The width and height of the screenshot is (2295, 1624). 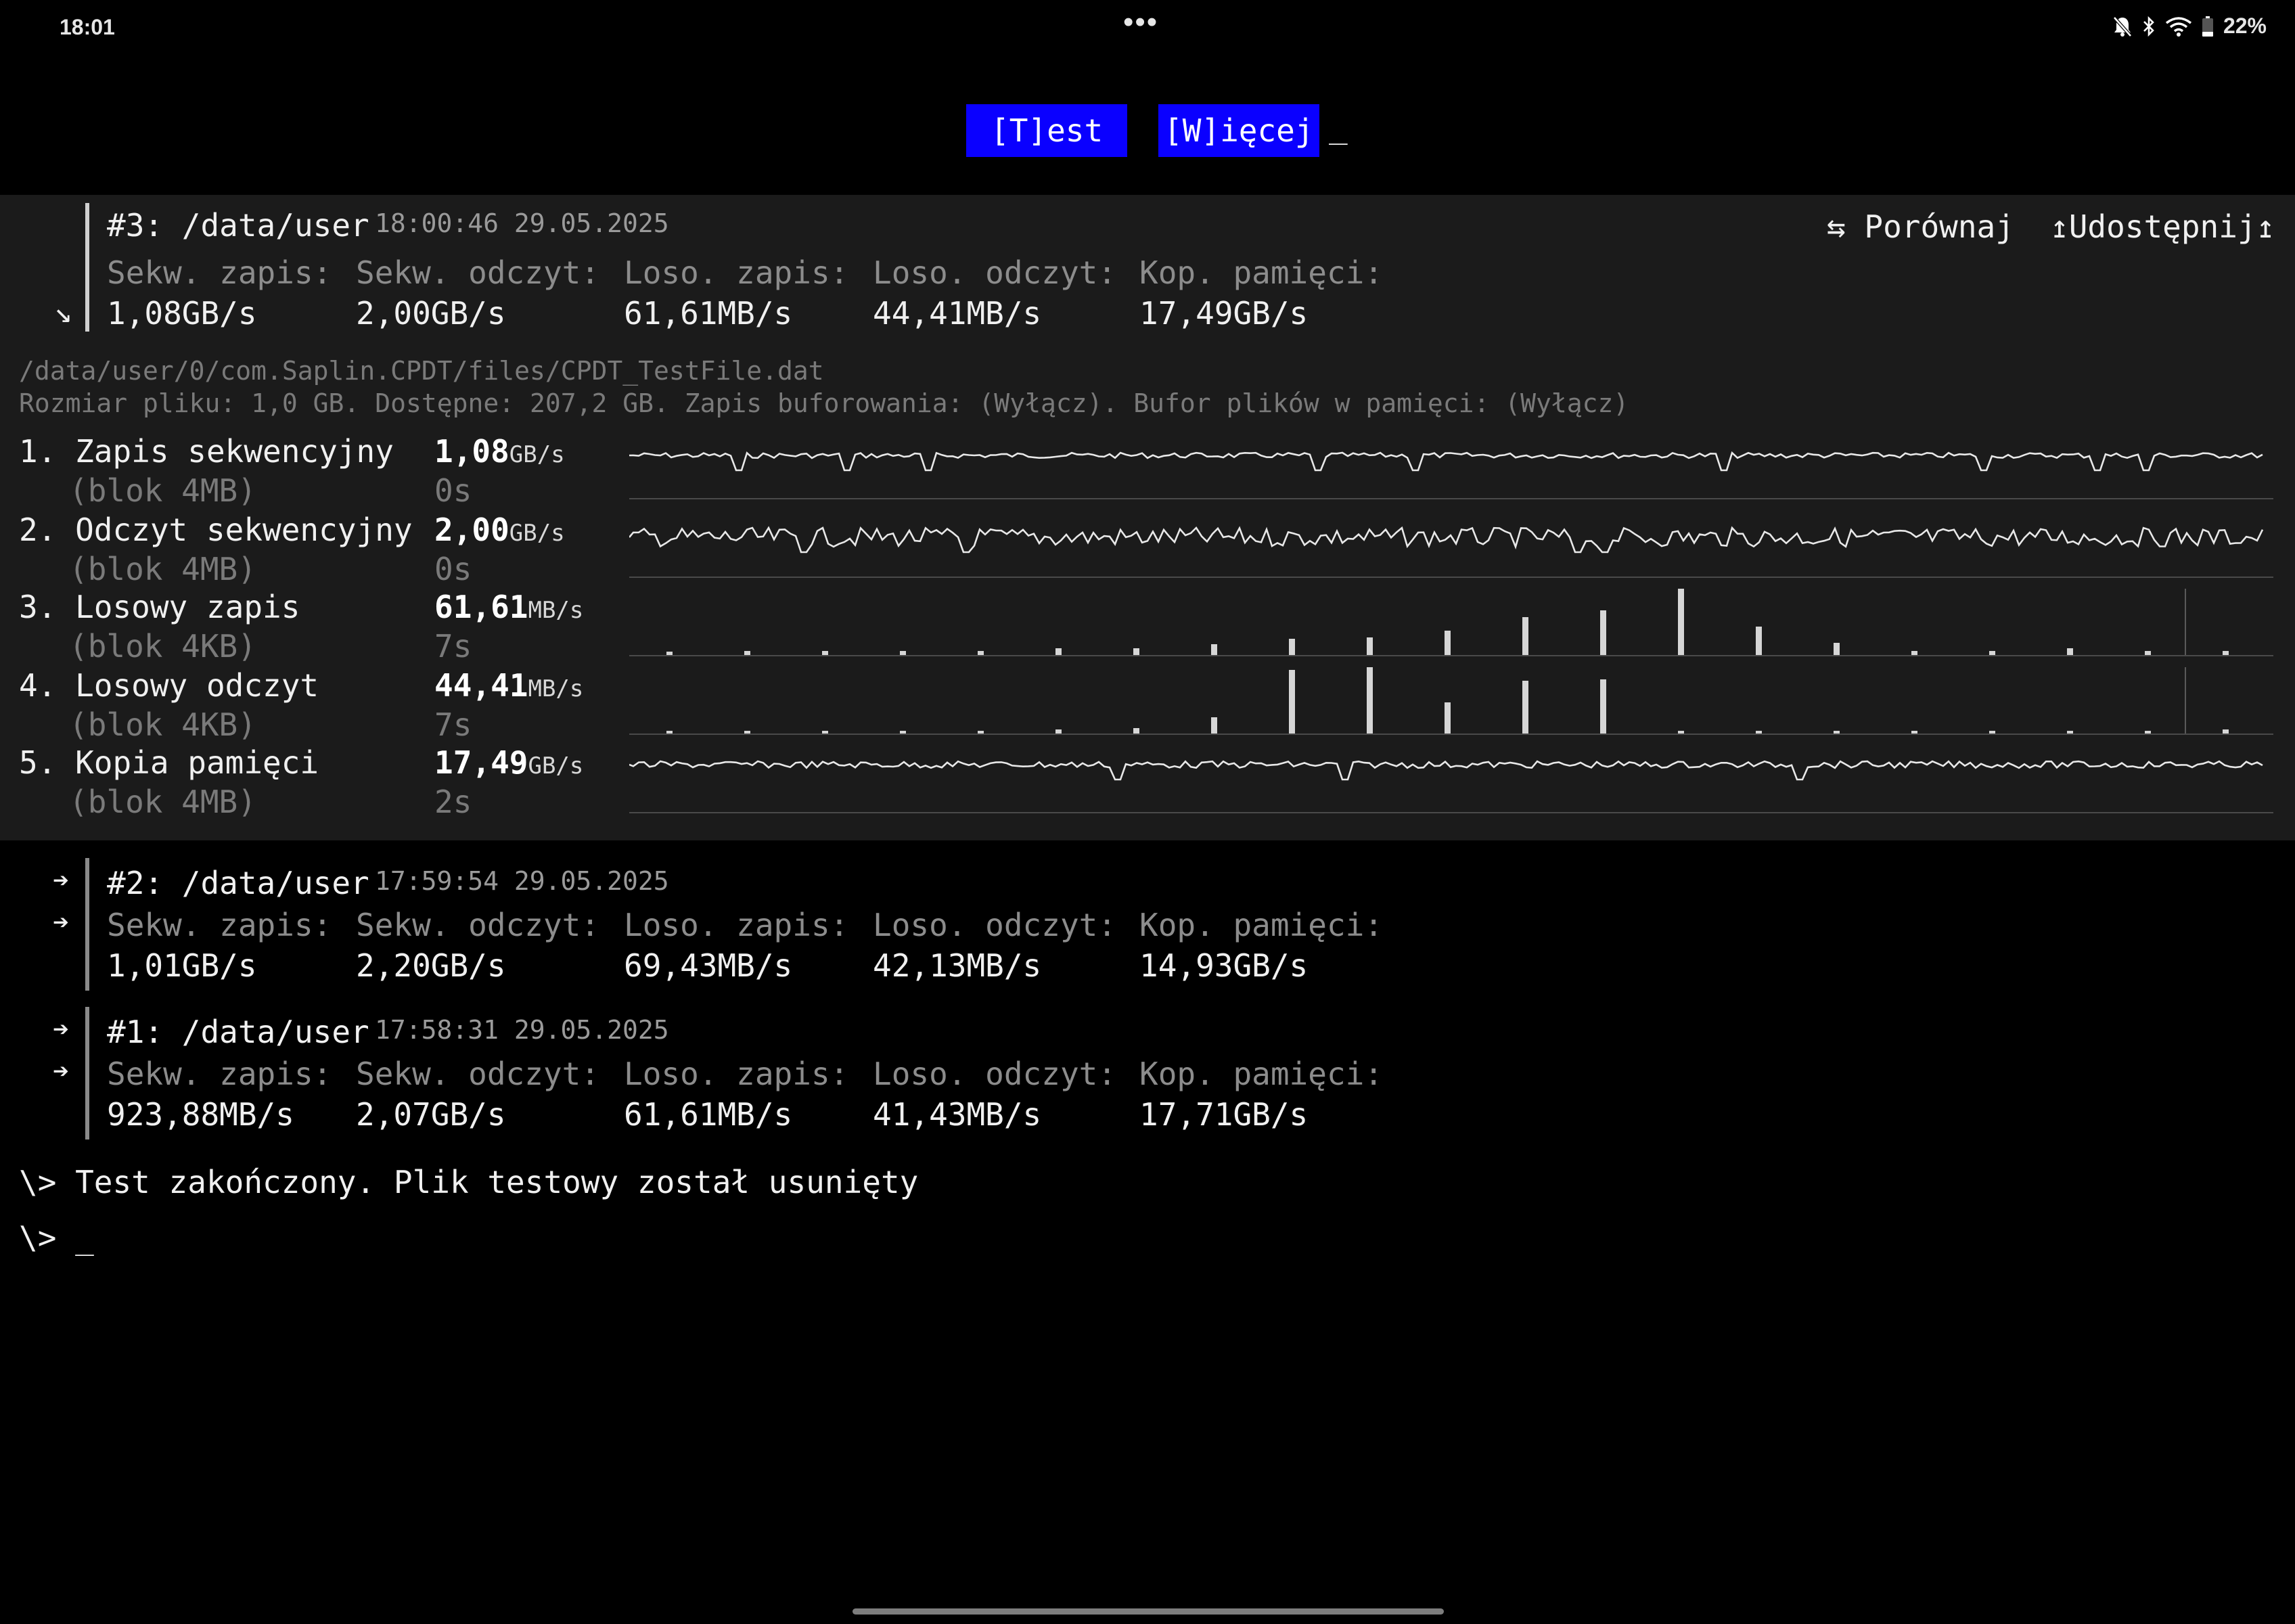 I want to click on test-name: 4. Losowy odczyt, so click(x=169, y=685).